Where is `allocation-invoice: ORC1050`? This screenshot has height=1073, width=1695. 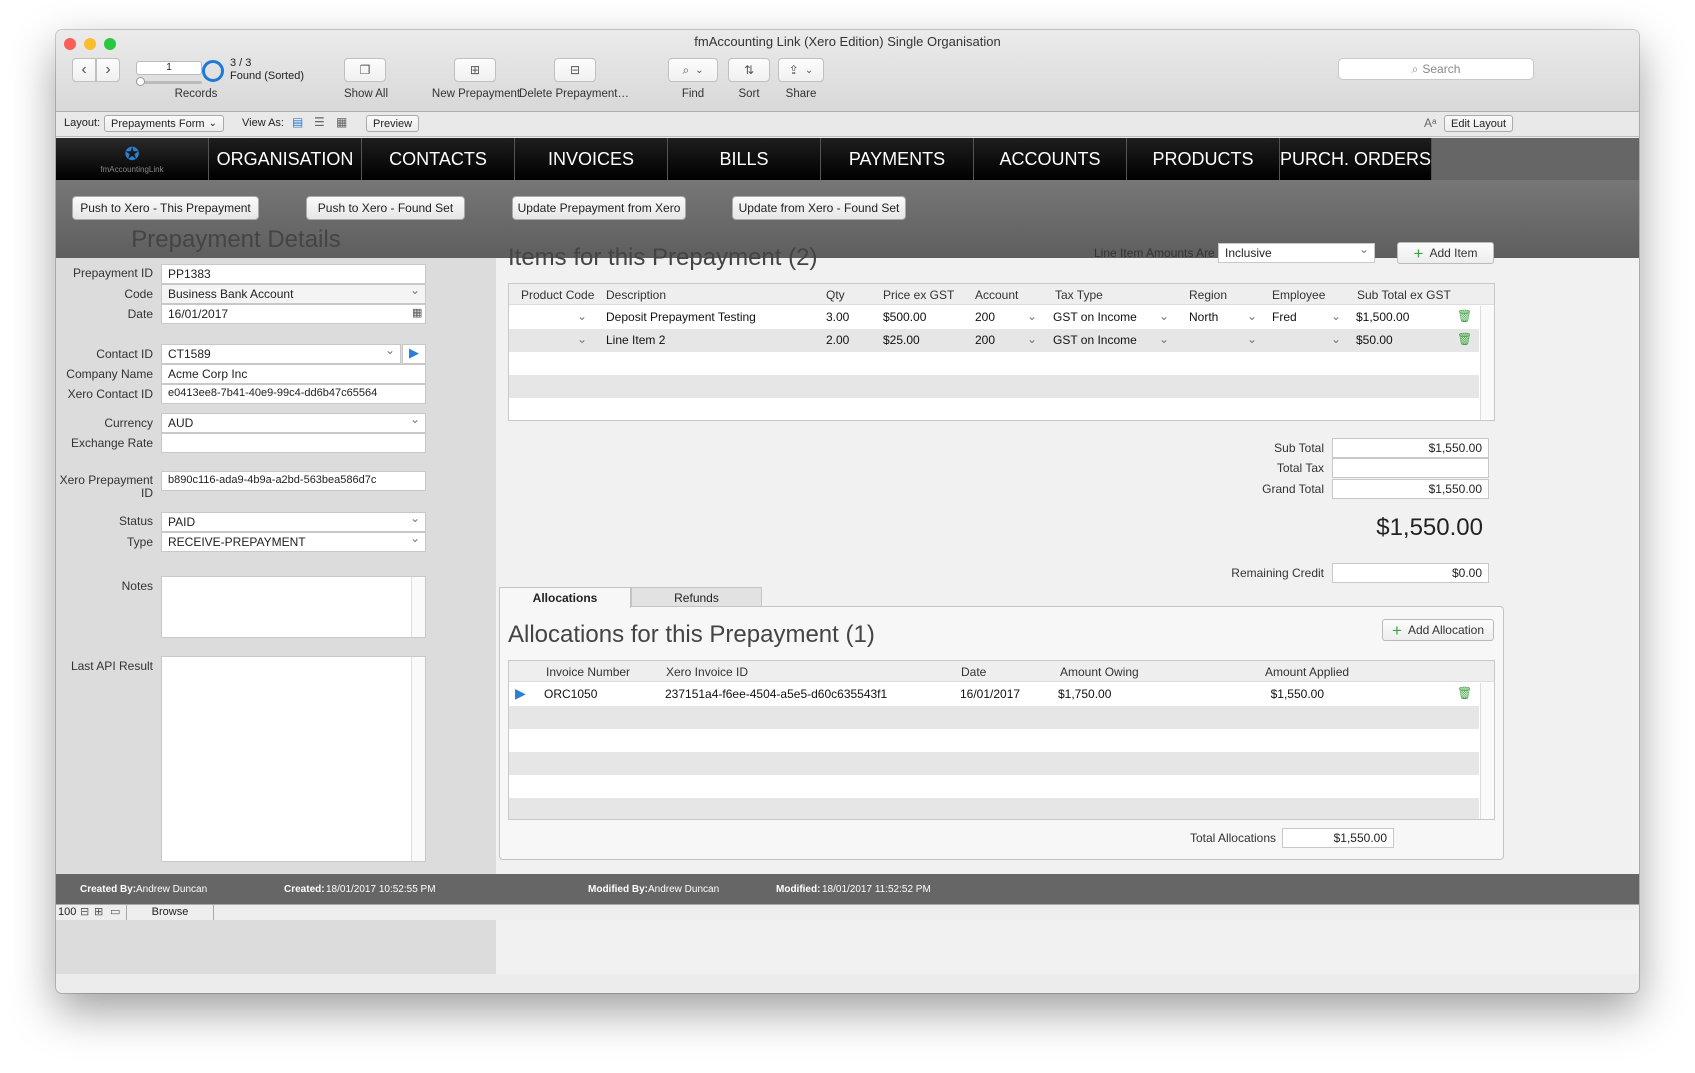
allocation-invoice: ORC1050 is located at coordinates (570, 694).